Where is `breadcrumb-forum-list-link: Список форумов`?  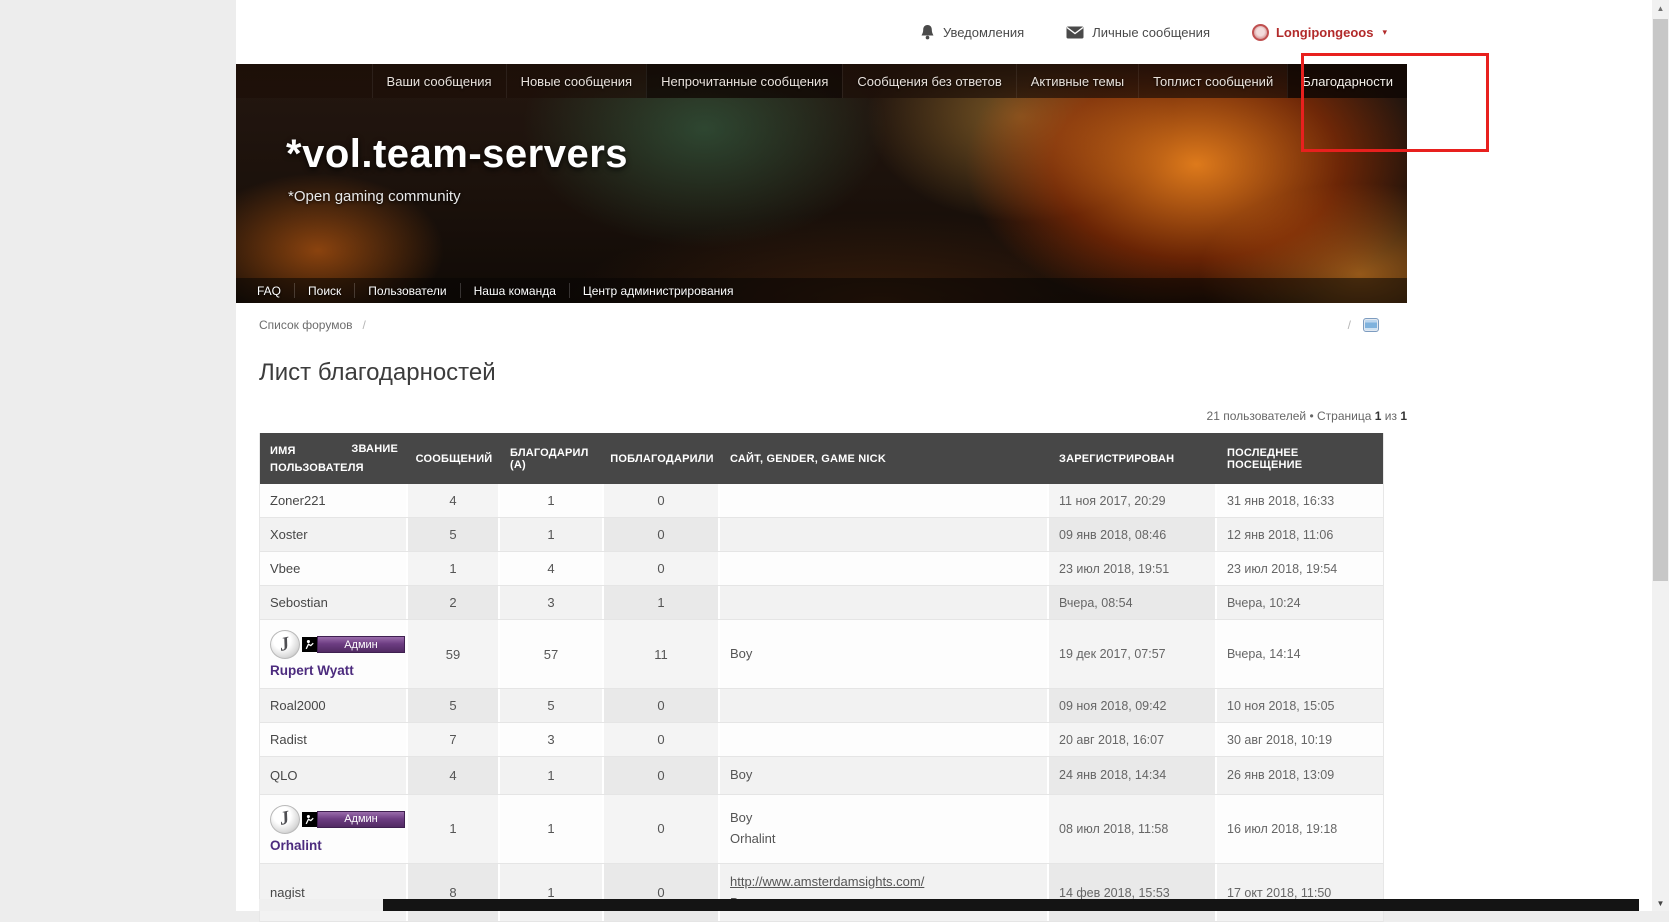
breadcrumb-forum-list-link: Список форумов is located at coordinates (306, 325).